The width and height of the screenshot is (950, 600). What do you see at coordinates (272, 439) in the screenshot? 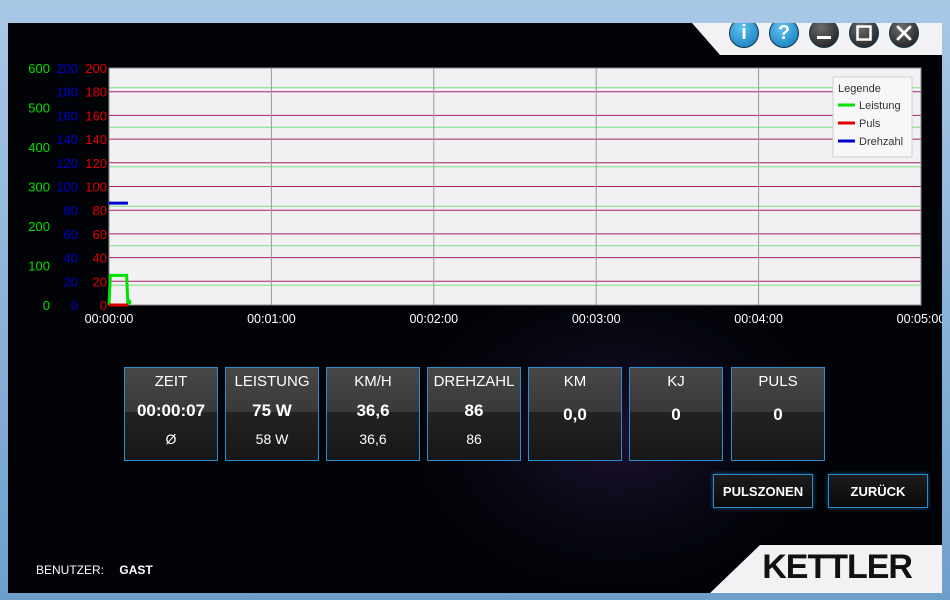
I see `tile-average: 58 W` at bounding box center [272, 439].